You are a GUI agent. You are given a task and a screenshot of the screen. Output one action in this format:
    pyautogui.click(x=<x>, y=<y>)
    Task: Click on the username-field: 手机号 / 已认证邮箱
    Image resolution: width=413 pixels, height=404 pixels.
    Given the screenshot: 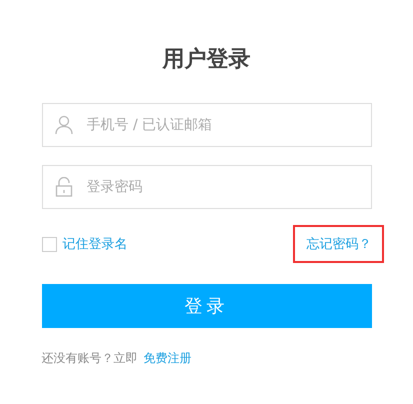 What is the action you would take?
    pyautogui.click(x=207, y=125)
    